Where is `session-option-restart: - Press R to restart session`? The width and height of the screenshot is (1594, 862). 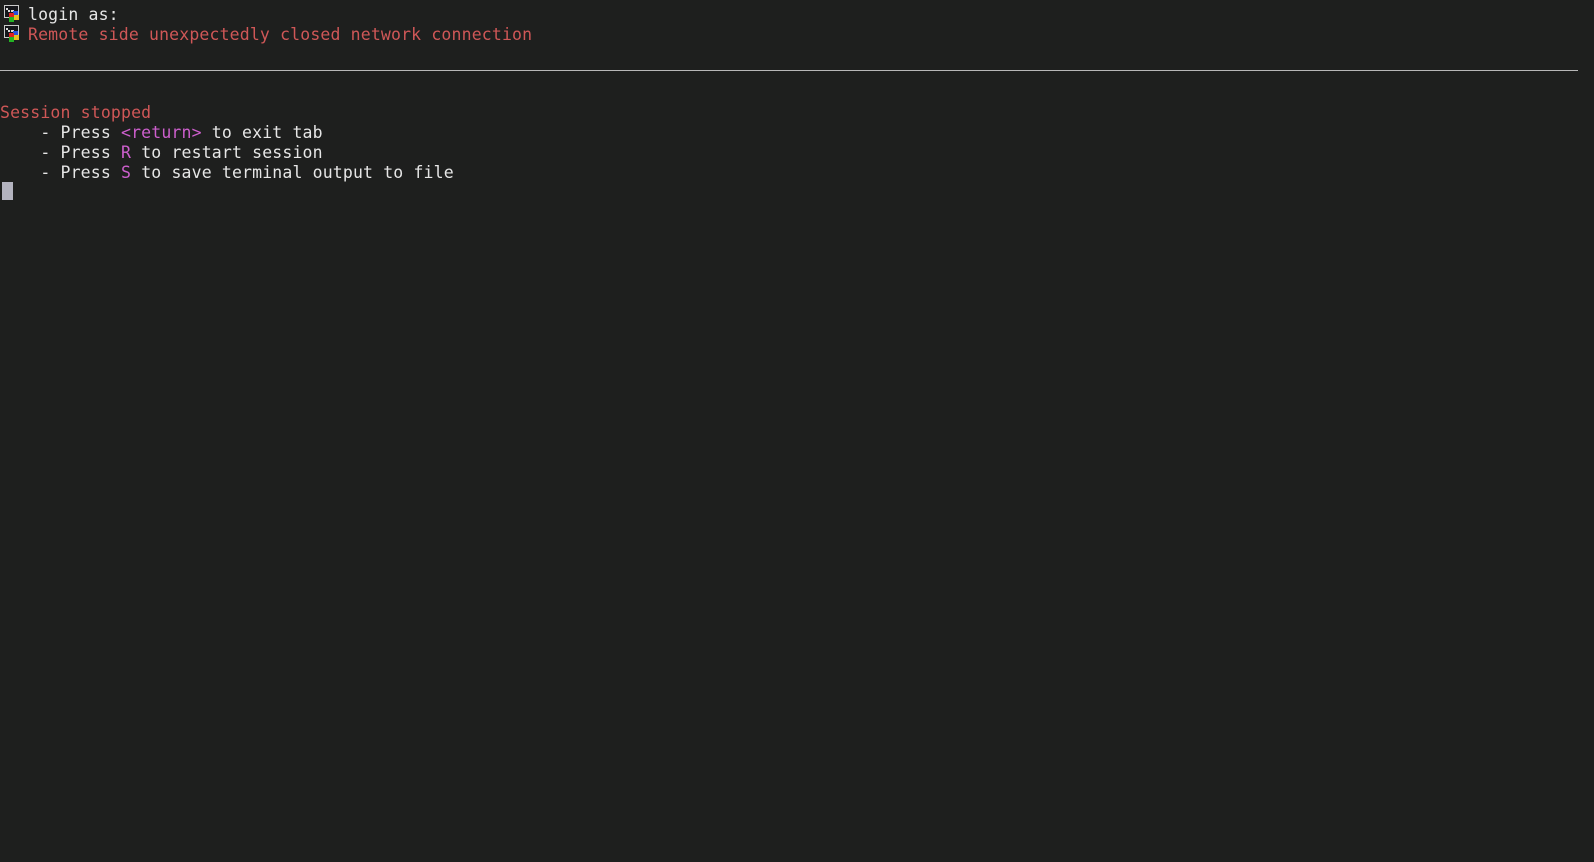
session-option-restart: - Press R to restart session is located at coordinates (161, 153).